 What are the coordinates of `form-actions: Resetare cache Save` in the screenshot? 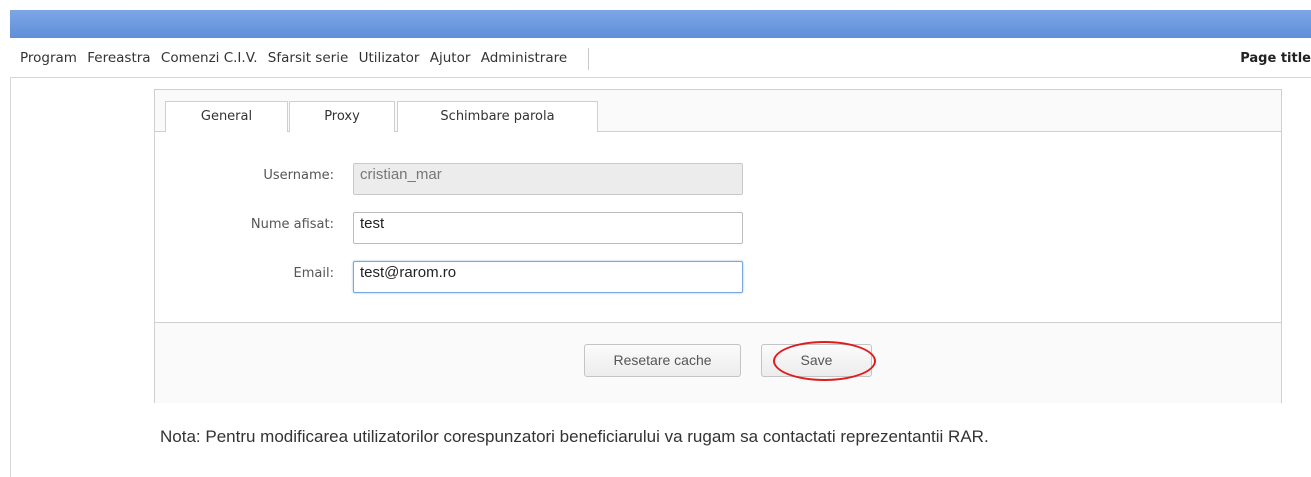 It's located at (718, 363).